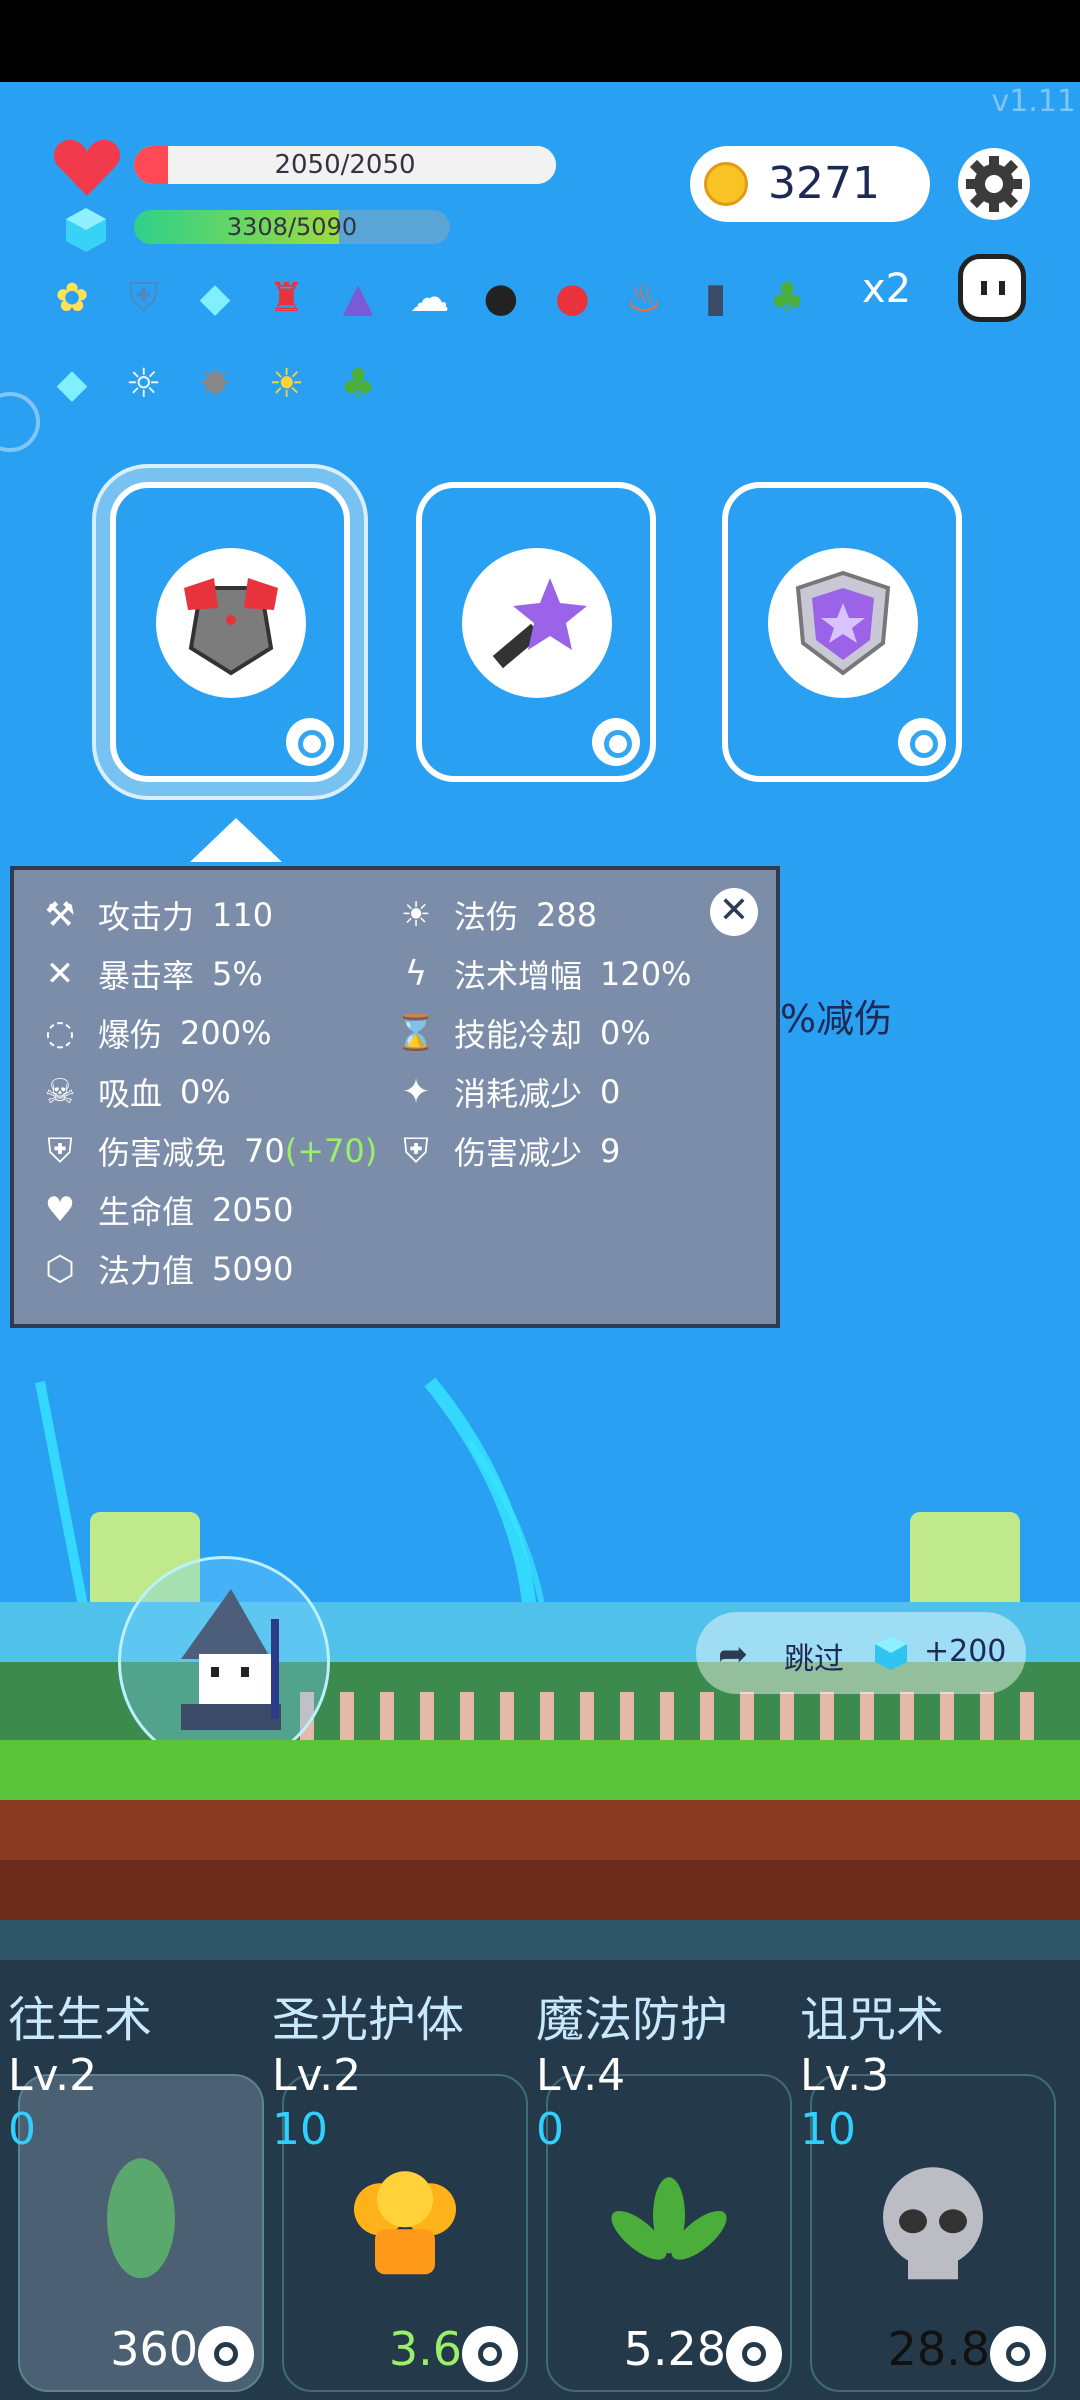 This screenshot has height=2400, width=1080. What do you see at coordinates (938, 2349) in the screenshot?
I see `skill-value: 28.8` at bounding box center [938, 2349].